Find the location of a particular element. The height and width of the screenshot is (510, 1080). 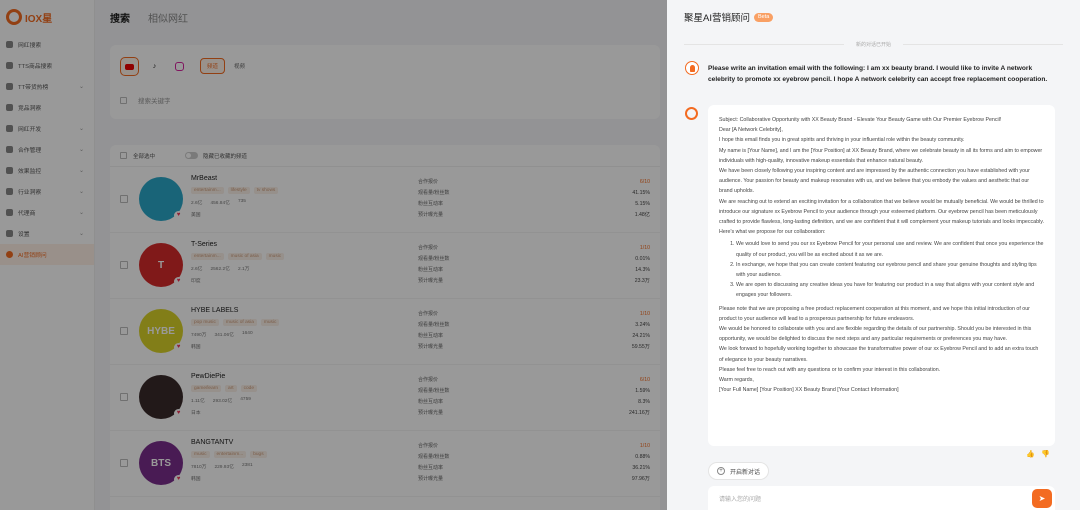

input-placeholder: 请输入您的问题 is located at coordinates (740, 499).